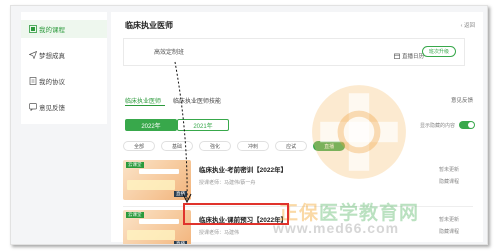 The height and width of the screenshot is (251, 500). What do you see at coordinates (227, 183) in the screenshot?
I see `course-teachers: 授课老师：马建伟/蔡一舟` at bounding box center [227, 183].